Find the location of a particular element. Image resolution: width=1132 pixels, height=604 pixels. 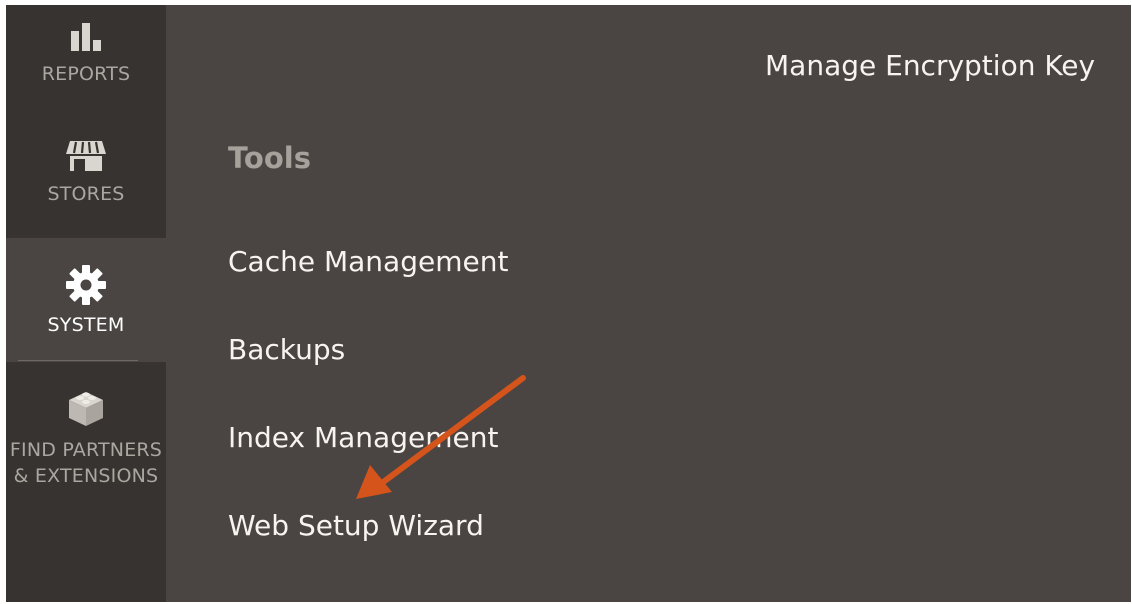

menu-link-backups: Backups is located at coordinates (286, 349).